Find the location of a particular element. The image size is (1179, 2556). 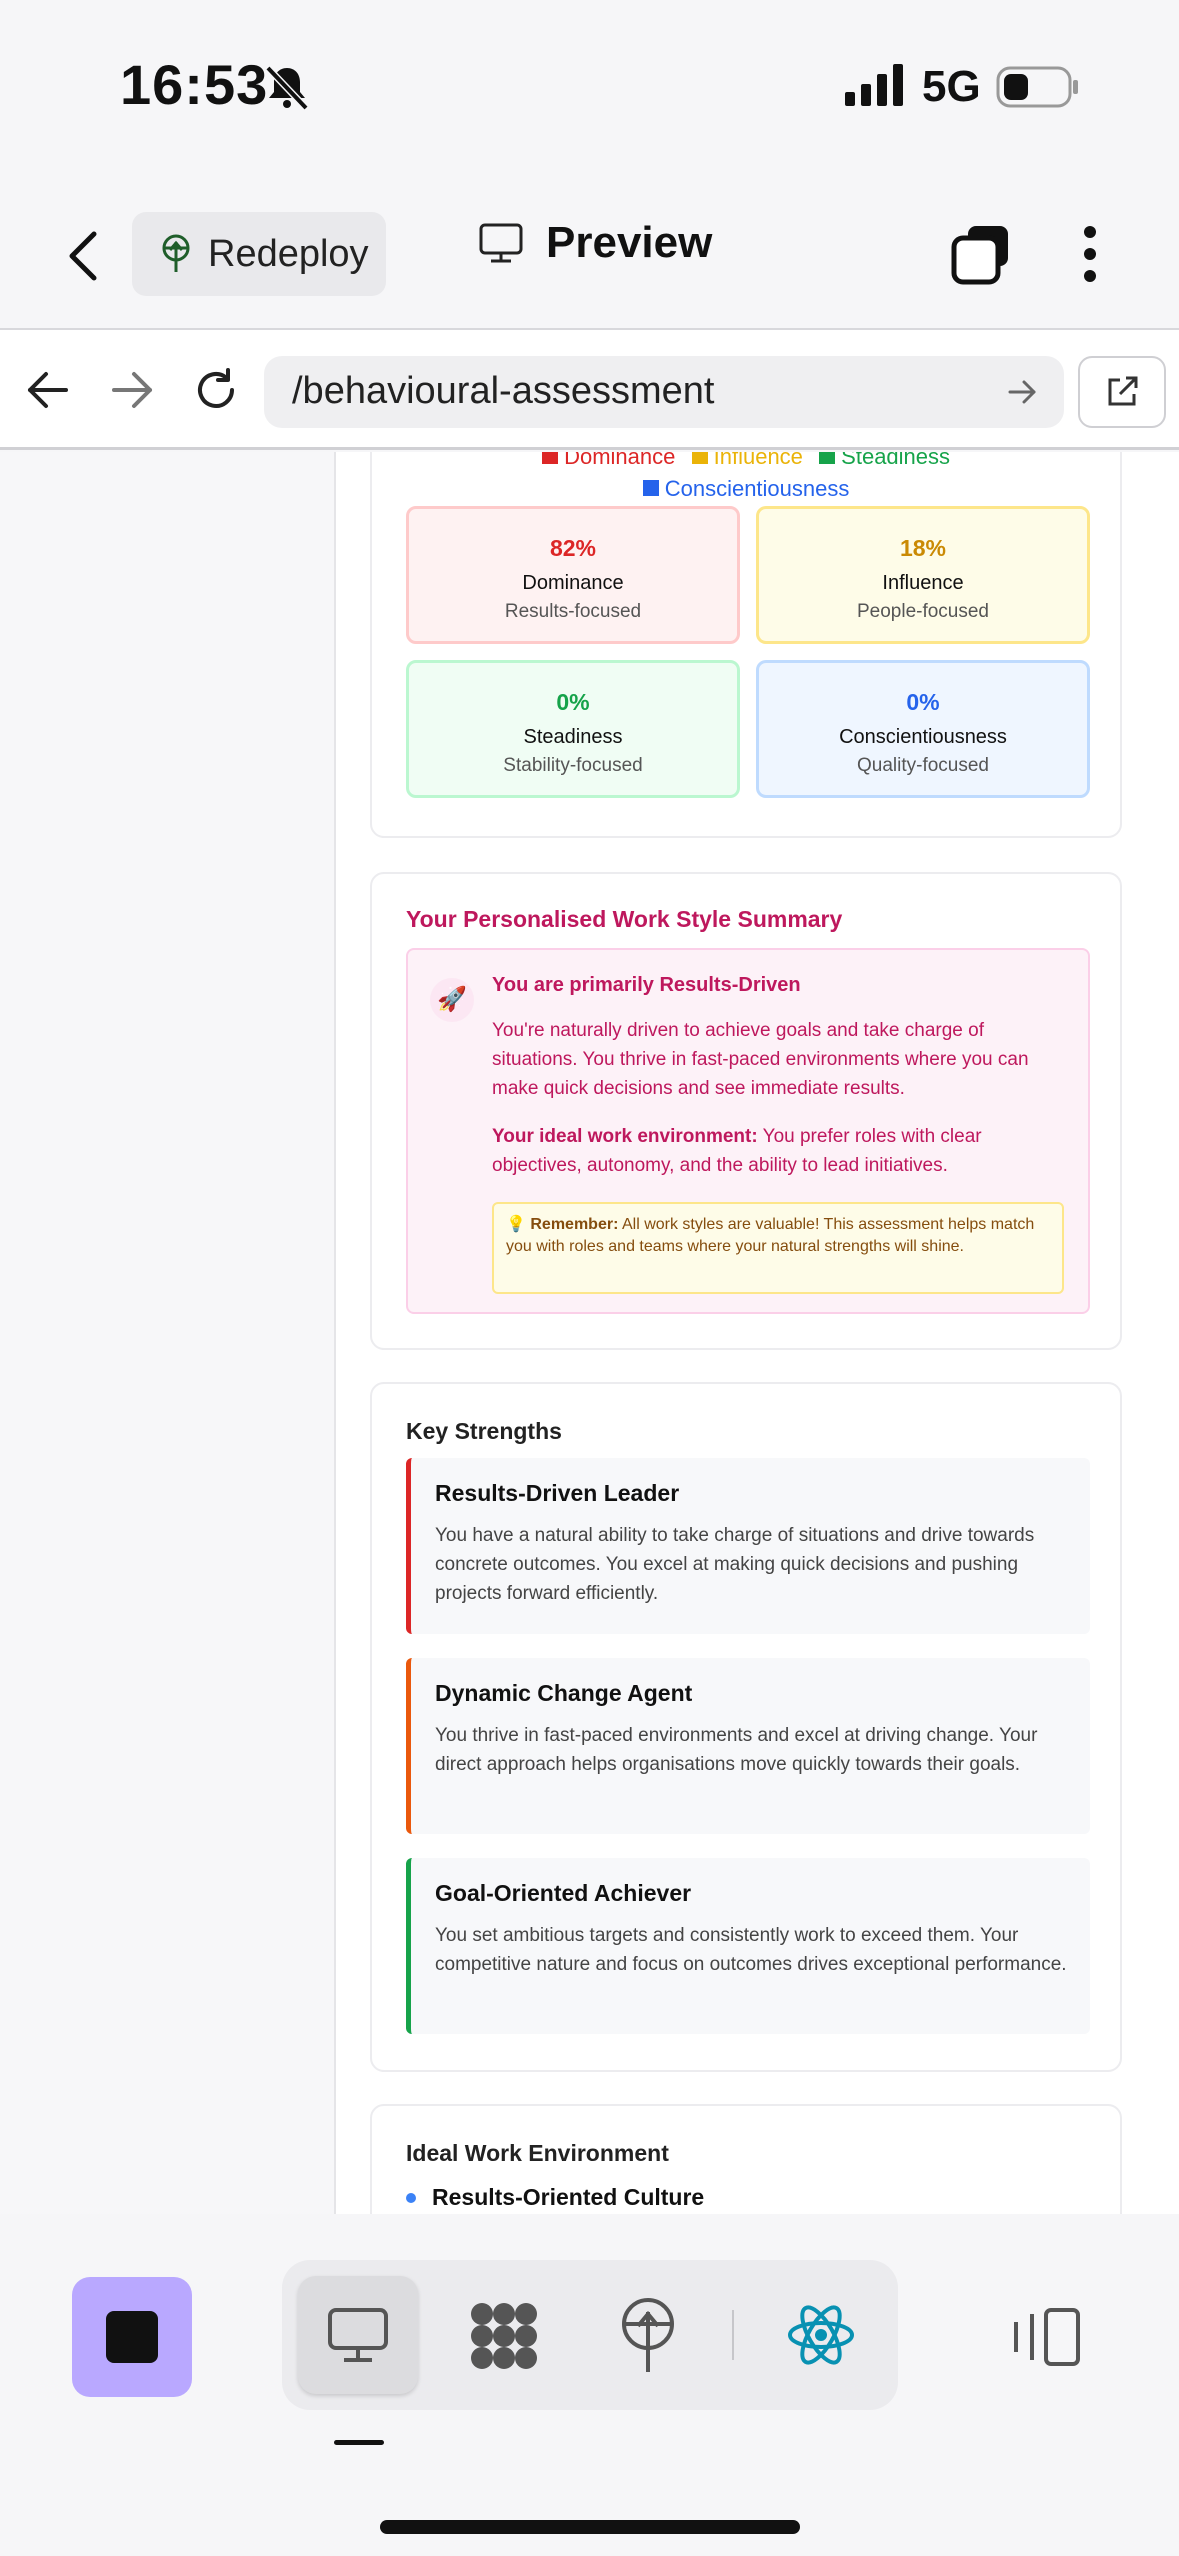

legend-conscientiousness: Conscientiousness is located at coordinates (757, 488).